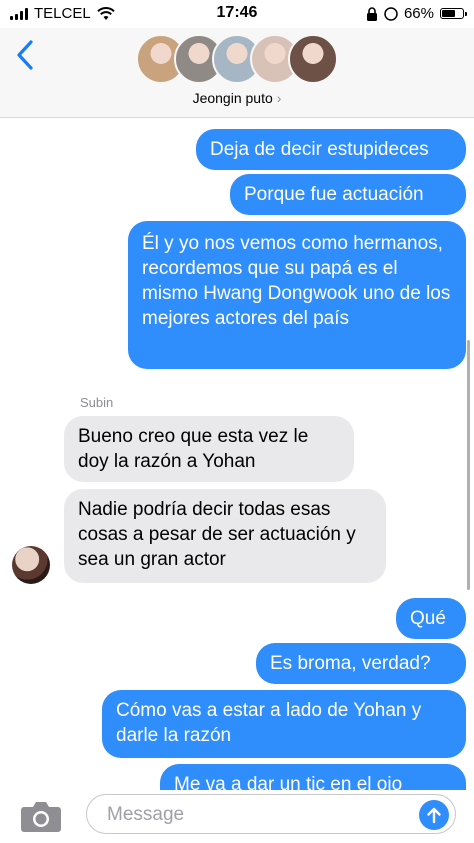  What do you see at coordinates (431, 618) in the screenshot?
I see `message-bubble-outgoing: Qué` at bounding box center [431, 618].